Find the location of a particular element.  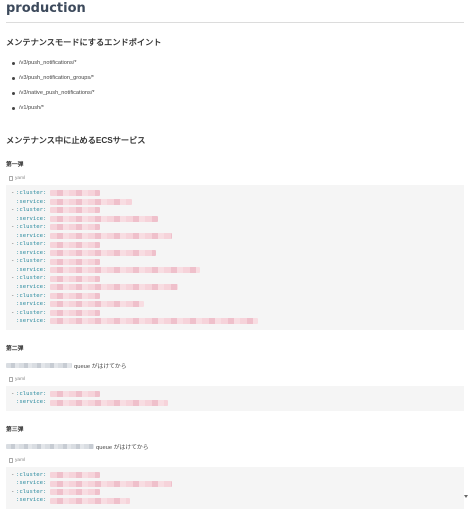

phase3-note: queue がはけてから is located at coordinates (235, 446).